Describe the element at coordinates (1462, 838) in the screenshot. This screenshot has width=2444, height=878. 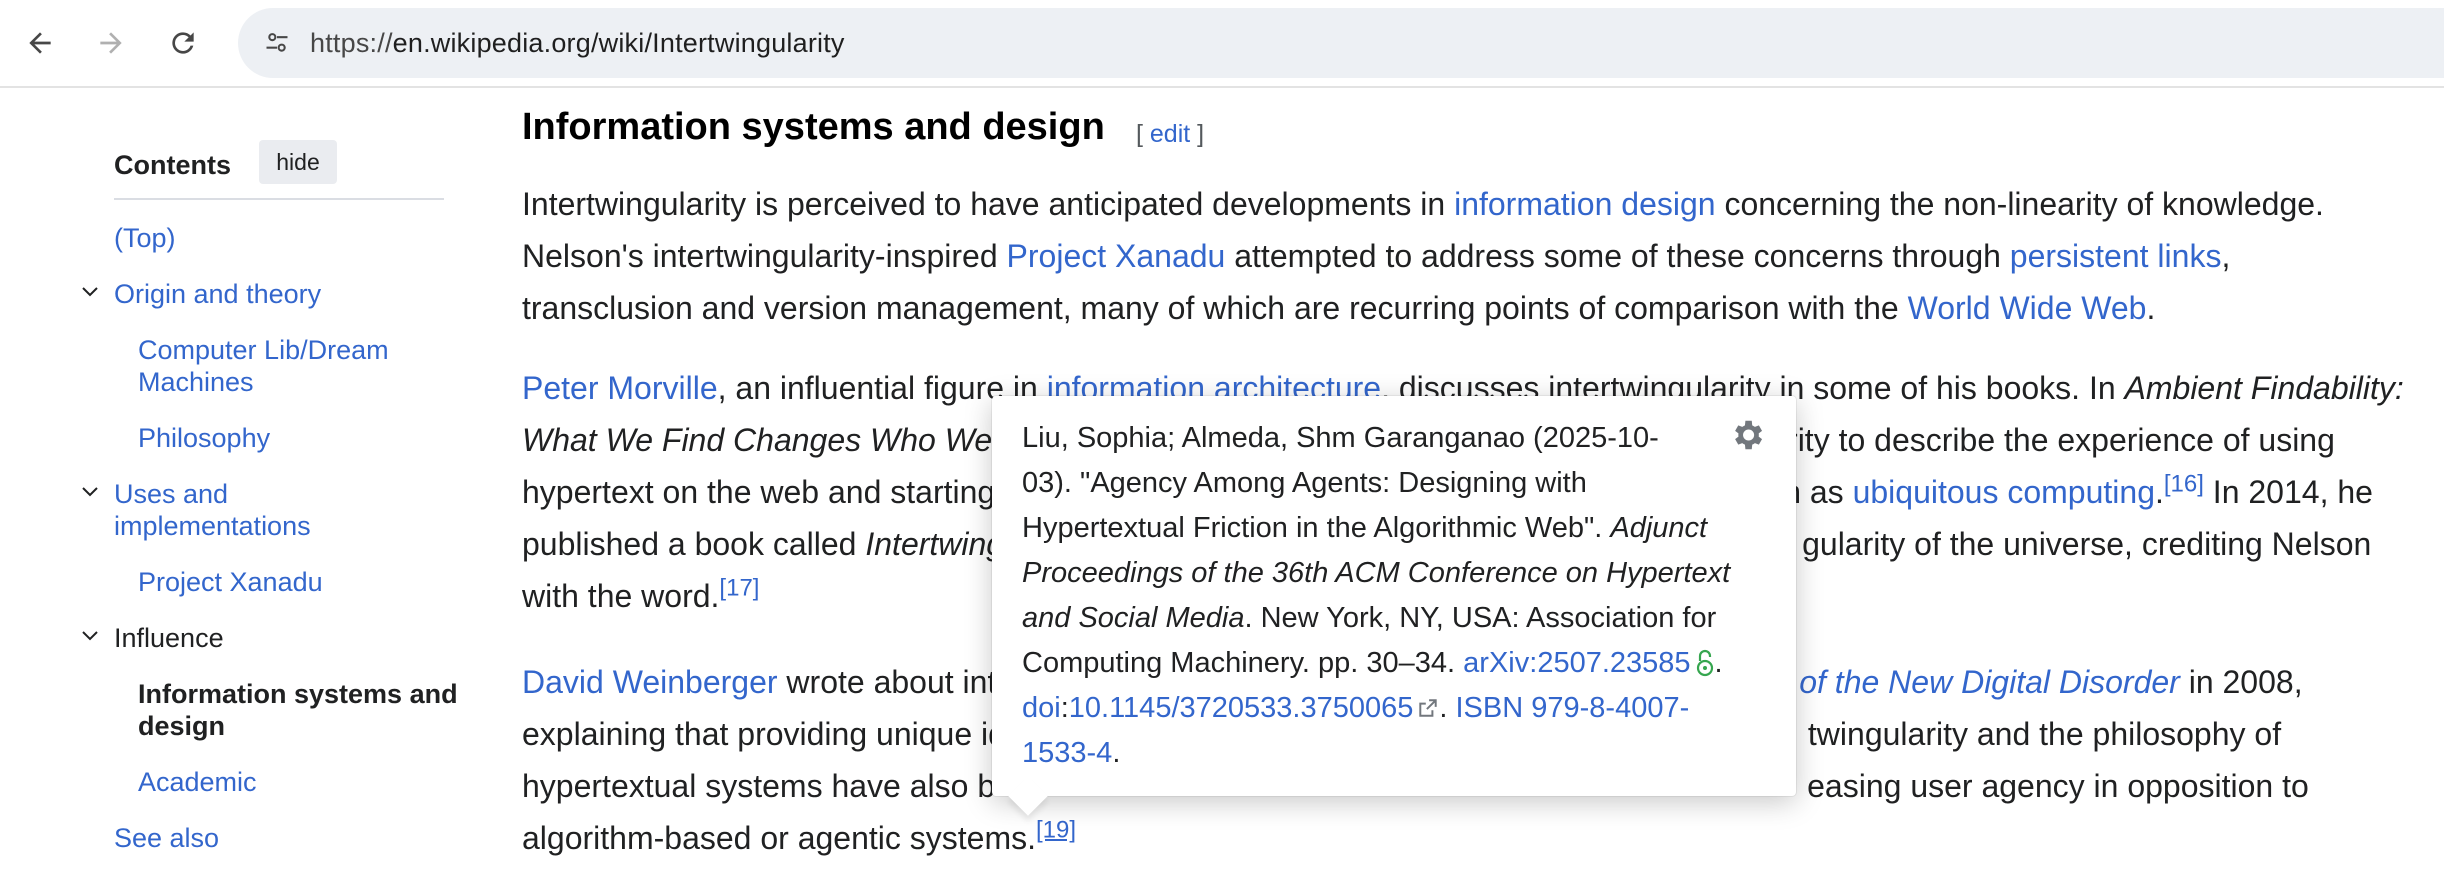
I see `paragraph-line: algorithm-based or agentic systems.[19]` at that location.